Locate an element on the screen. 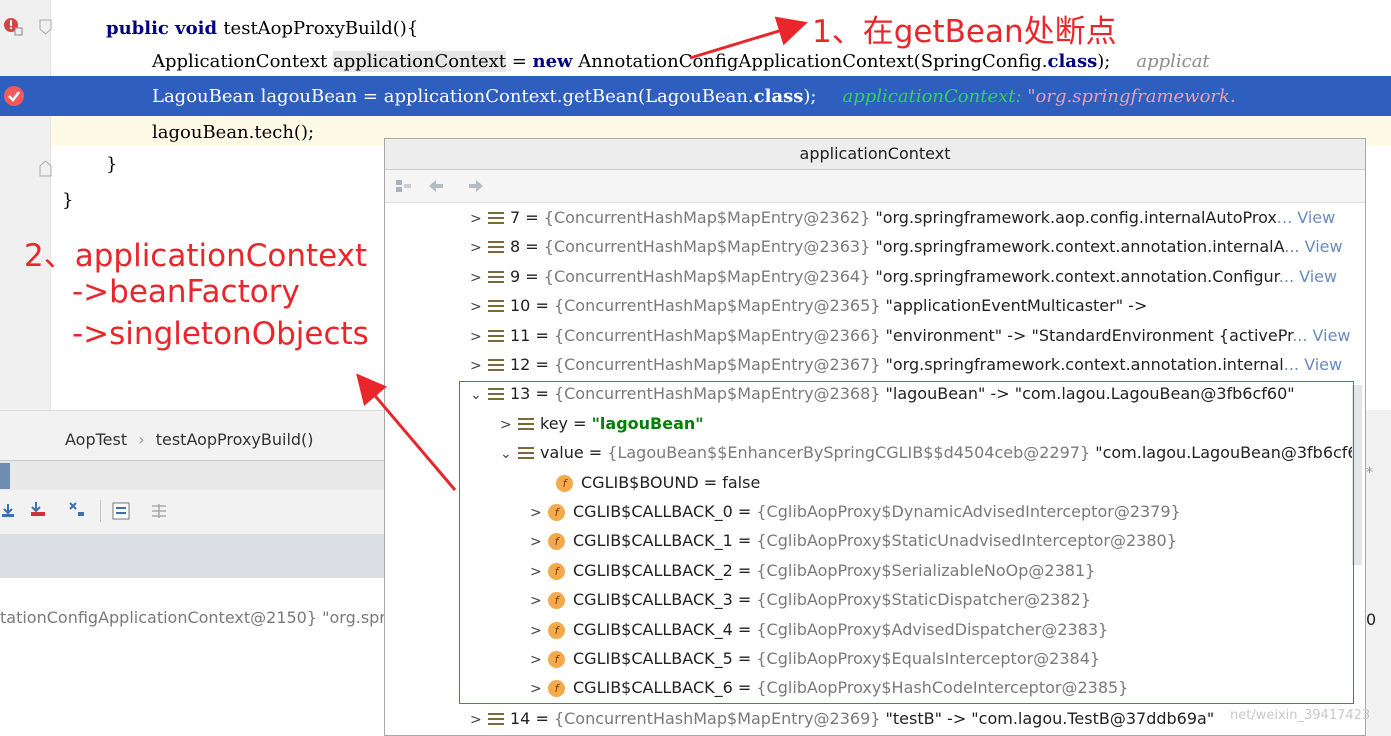 The image size is (1391, 736). entry-index: 11 is located at coordinates (520, 335).